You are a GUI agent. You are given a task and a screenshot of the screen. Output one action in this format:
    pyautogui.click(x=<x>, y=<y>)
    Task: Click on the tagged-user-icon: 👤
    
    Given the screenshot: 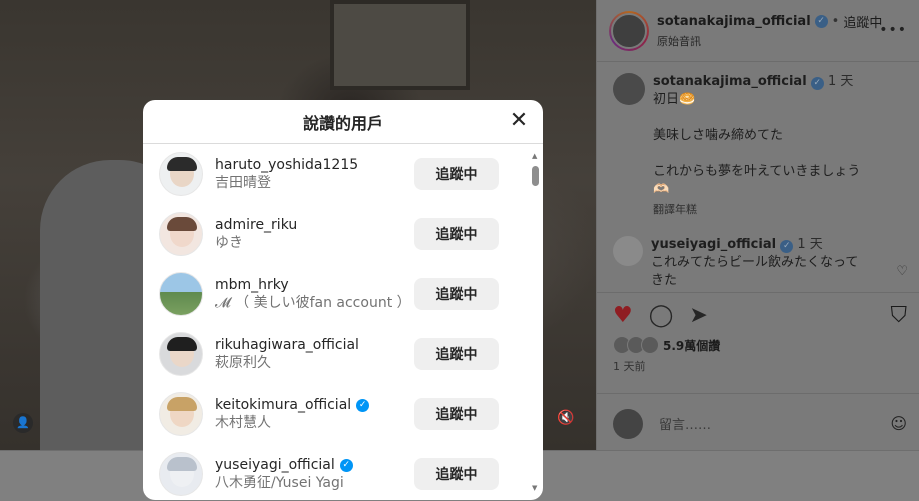 What is the action you would take?
    pyautogui.click(x=23, y=423)
    